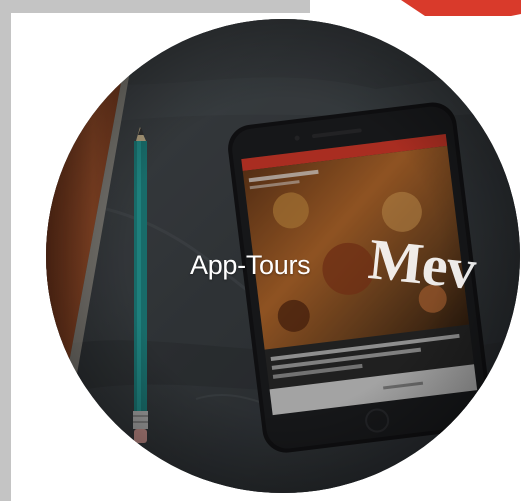 This screenshot has width=521, height=501. Describe the element at coordinates (5, 250) in the screenshot. I see `frame-left-edge` at that location.